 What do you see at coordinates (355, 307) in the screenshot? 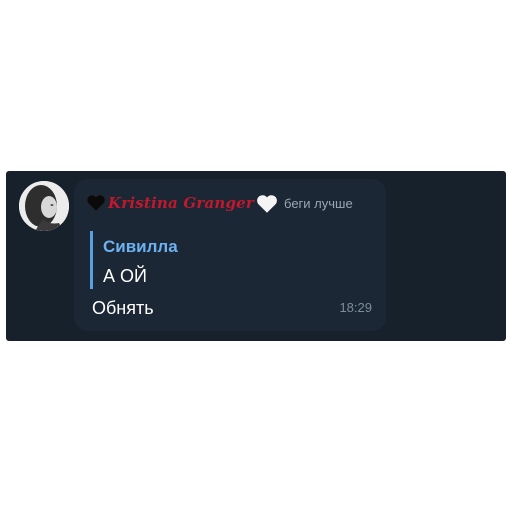
I see `message-timestamp: 18:29` at bounding box center [355, 307].